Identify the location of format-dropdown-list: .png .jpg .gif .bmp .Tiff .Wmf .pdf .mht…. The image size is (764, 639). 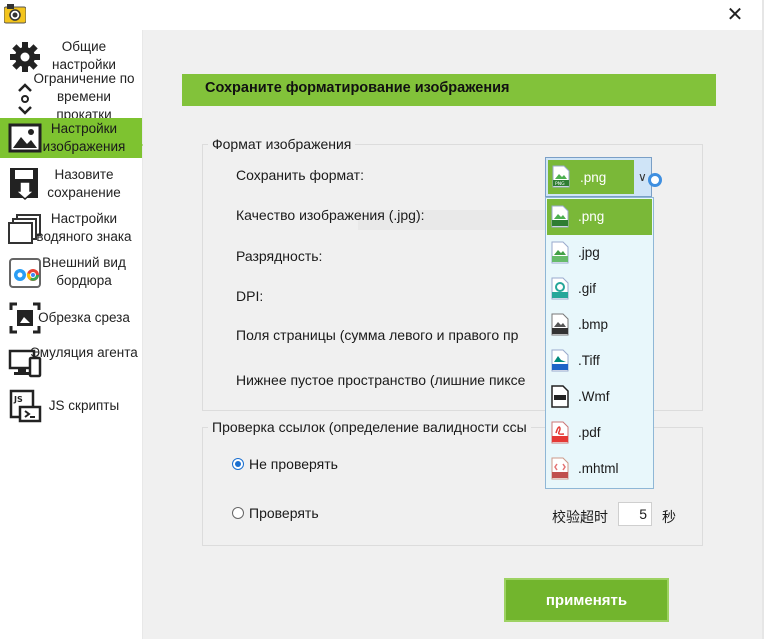
(599, 343).